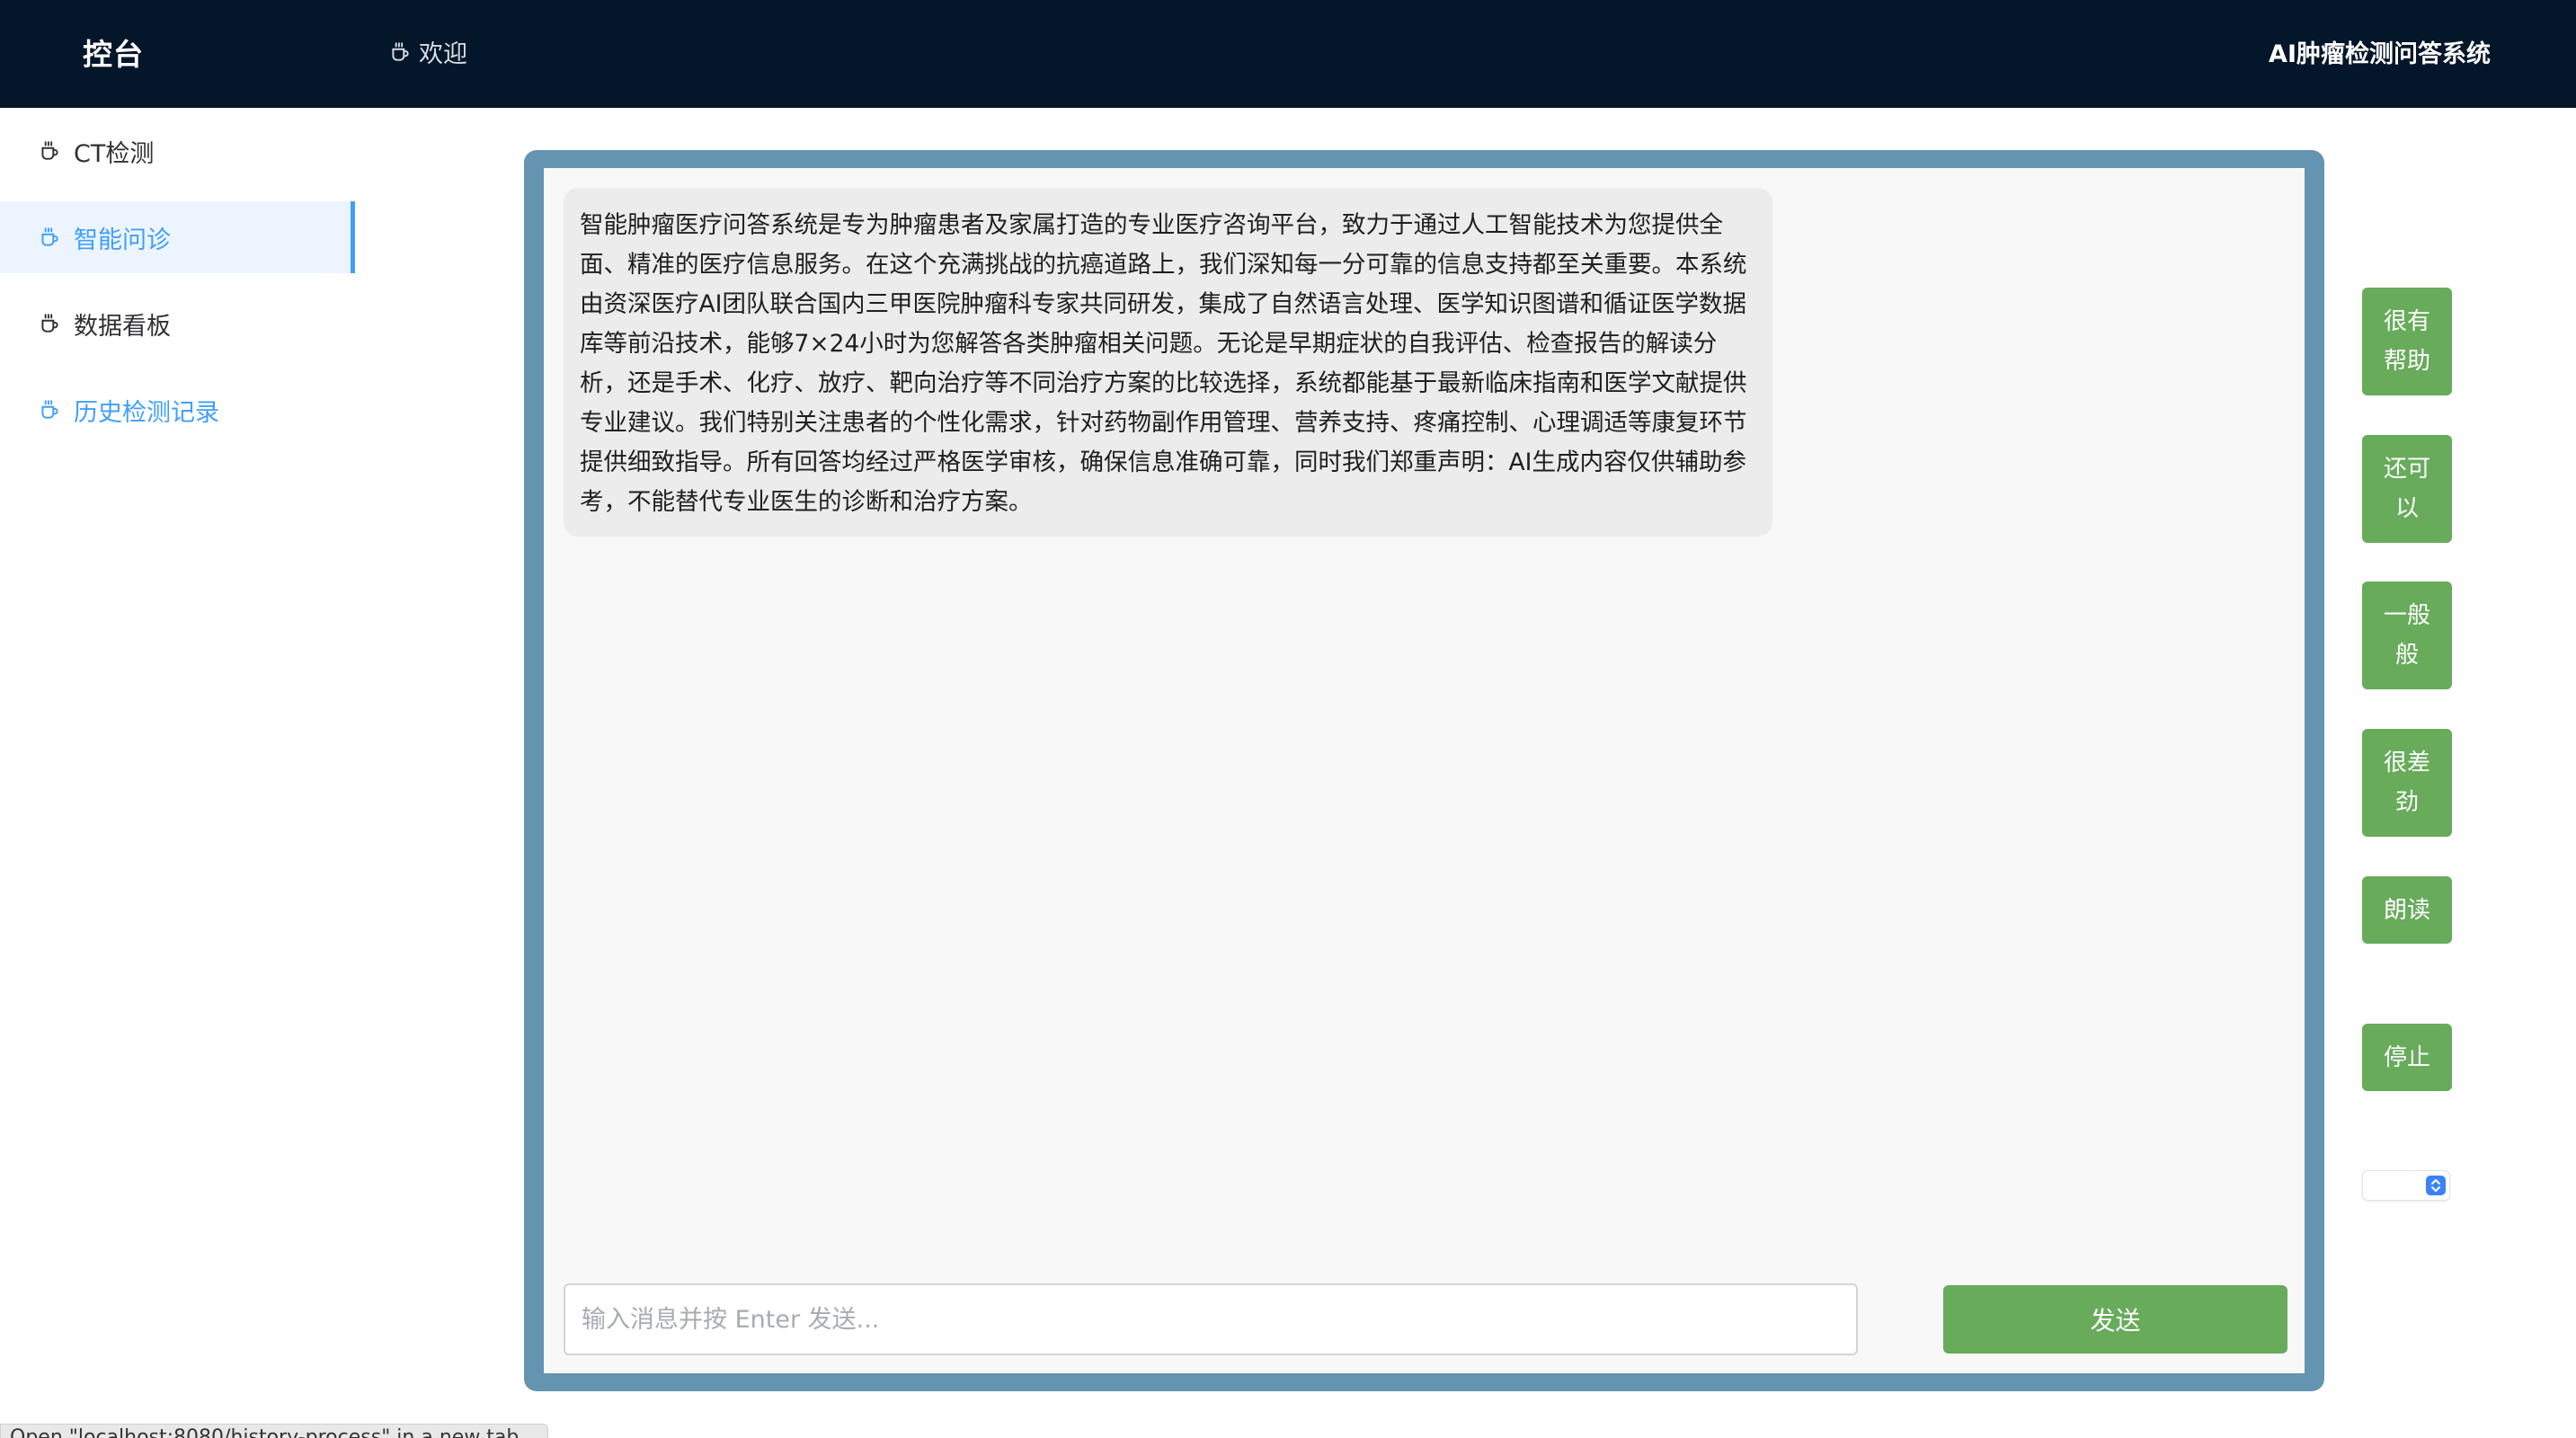  I want to click on tab-welcome-label: 欢迎, so click(443, 54).